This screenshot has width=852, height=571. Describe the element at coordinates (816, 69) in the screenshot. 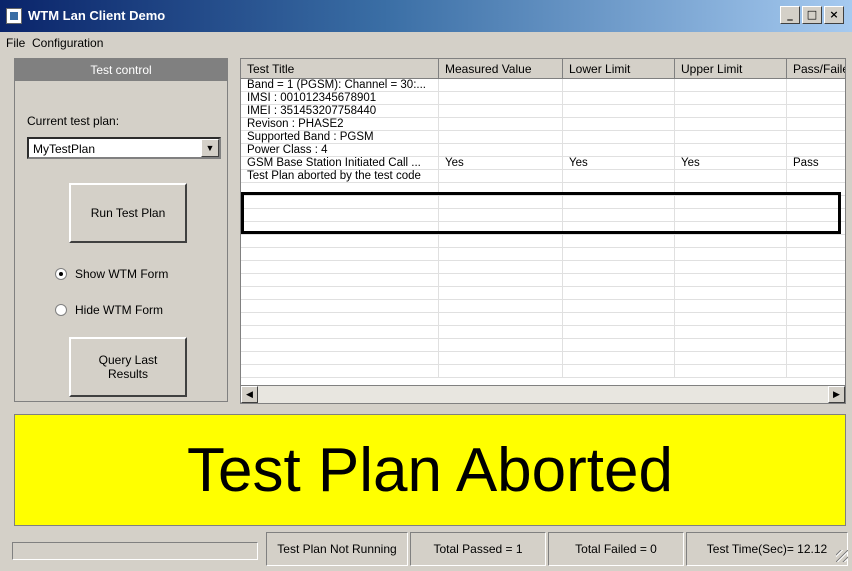

I see `column-header-pass-fail: Pass/Faile` at that location.